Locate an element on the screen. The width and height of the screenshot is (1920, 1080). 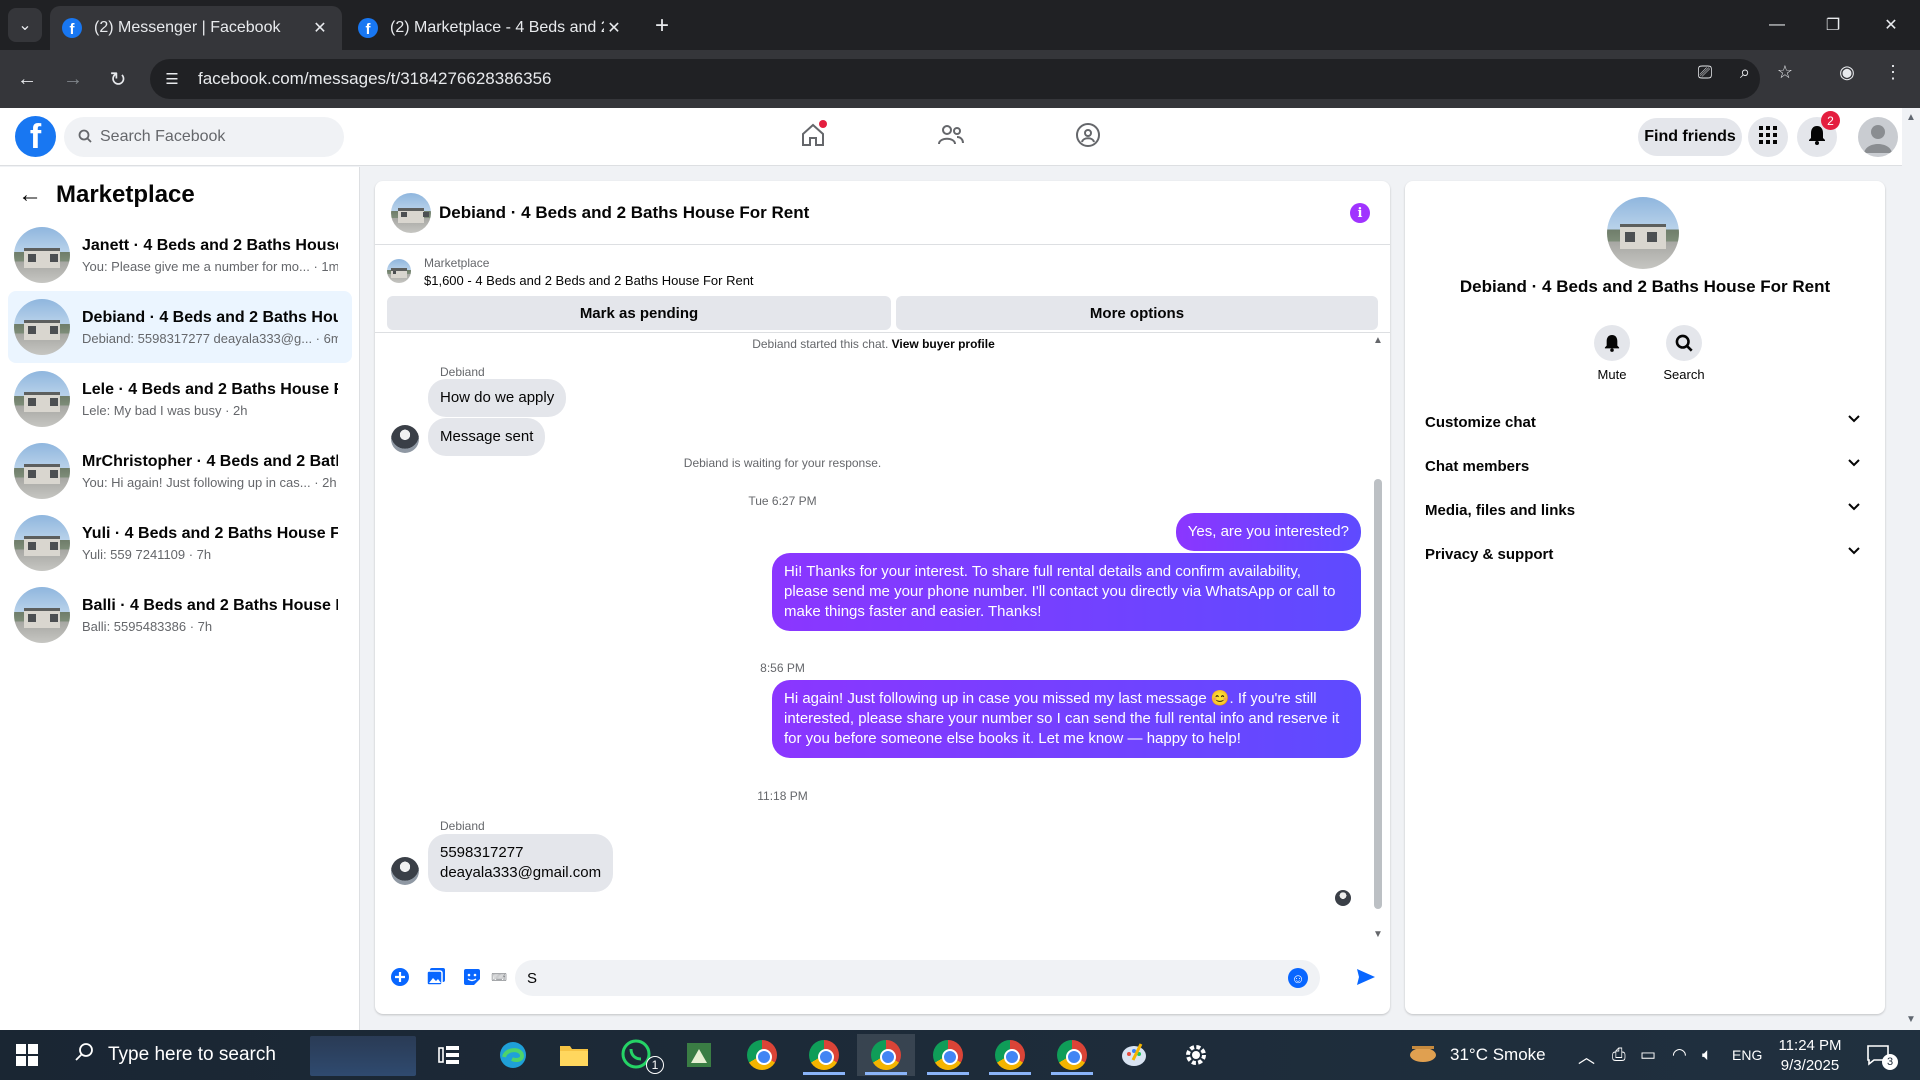
media-files-links-row: Media, files and links is located at coordinates (1645, 510).